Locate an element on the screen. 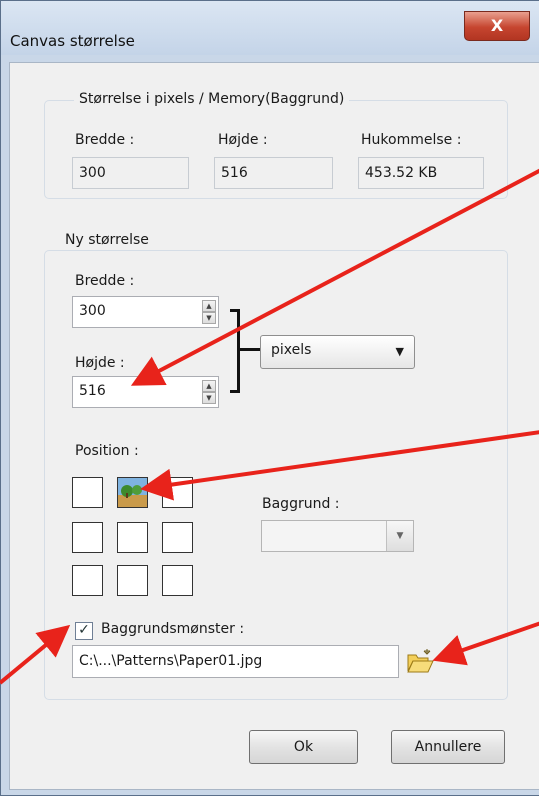 The height and width of the screenshot is (796, 539). width-up-arrow-icon: ▲ is located at coordinates (209, 306).